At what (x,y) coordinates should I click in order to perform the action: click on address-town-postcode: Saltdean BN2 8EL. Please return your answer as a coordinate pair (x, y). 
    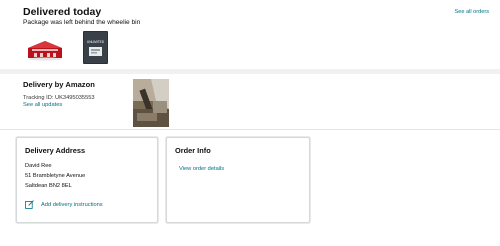
    Looking at the image, I should click on (48, 186).